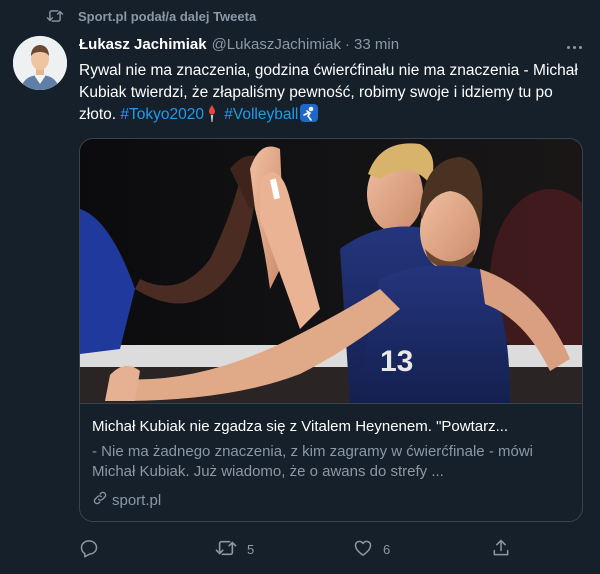 The image size is (600, 574). Describe the element at coordinates (40, 63) in the screenshot. I see `avatar` at that location.